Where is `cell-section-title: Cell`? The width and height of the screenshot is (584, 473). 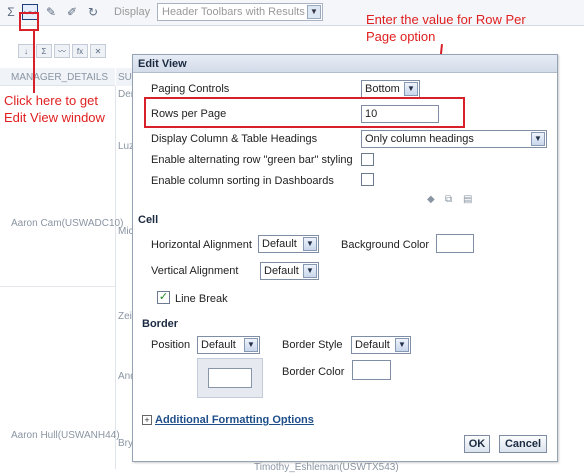
cell-section-title: Cell is located at coordinates (148, 220).